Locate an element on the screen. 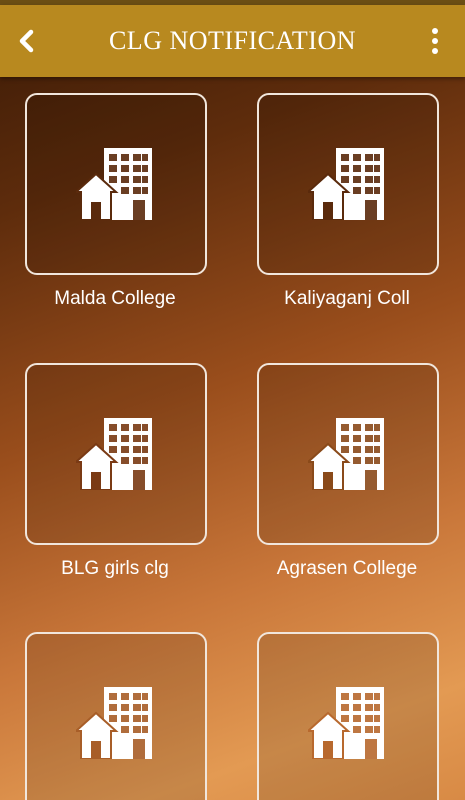  app-bar: CLG NOTIFICATION is located at coordinates (232, 41).